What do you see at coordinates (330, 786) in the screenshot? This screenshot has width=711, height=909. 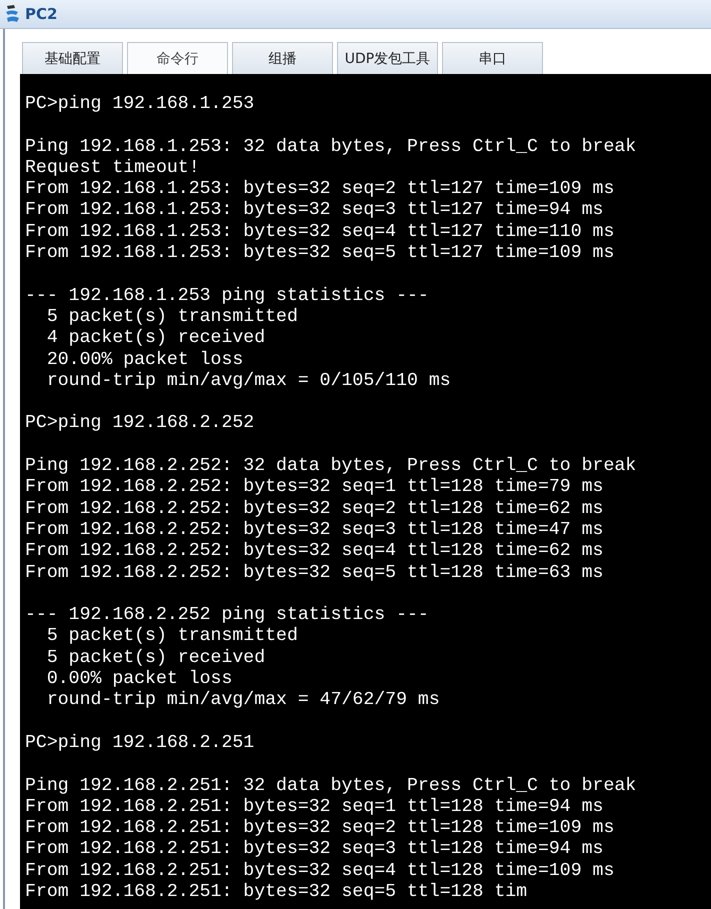 I see `terminal-line: Ping 192.168.2.251: 32 data bytes, Press Ctrl_C to break` at bounding box center [330, 786].